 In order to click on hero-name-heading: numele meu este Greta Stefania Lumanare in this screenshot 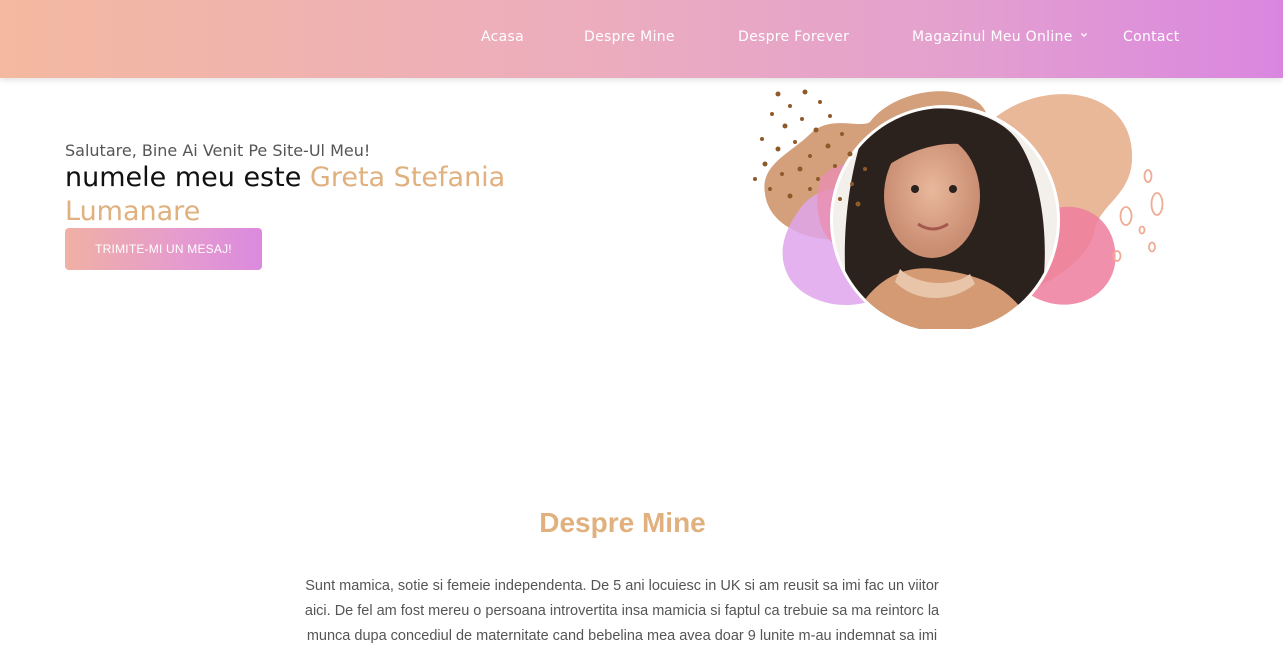, I will do `click(300, 195)`.